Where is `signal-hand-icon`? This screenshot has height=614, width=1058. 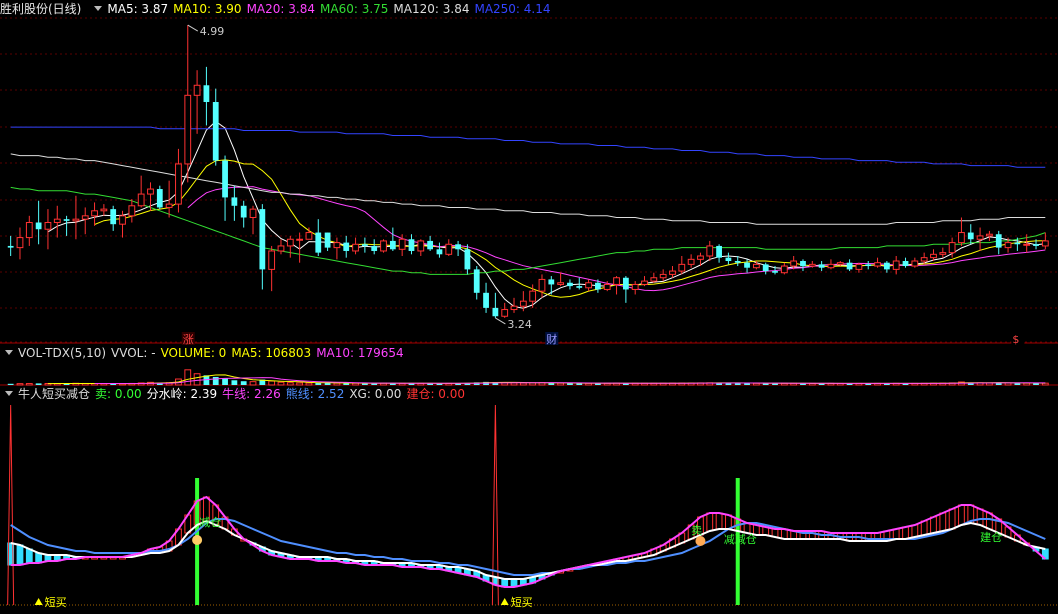 signal-hand-icon is located at coordinates (700, 541).